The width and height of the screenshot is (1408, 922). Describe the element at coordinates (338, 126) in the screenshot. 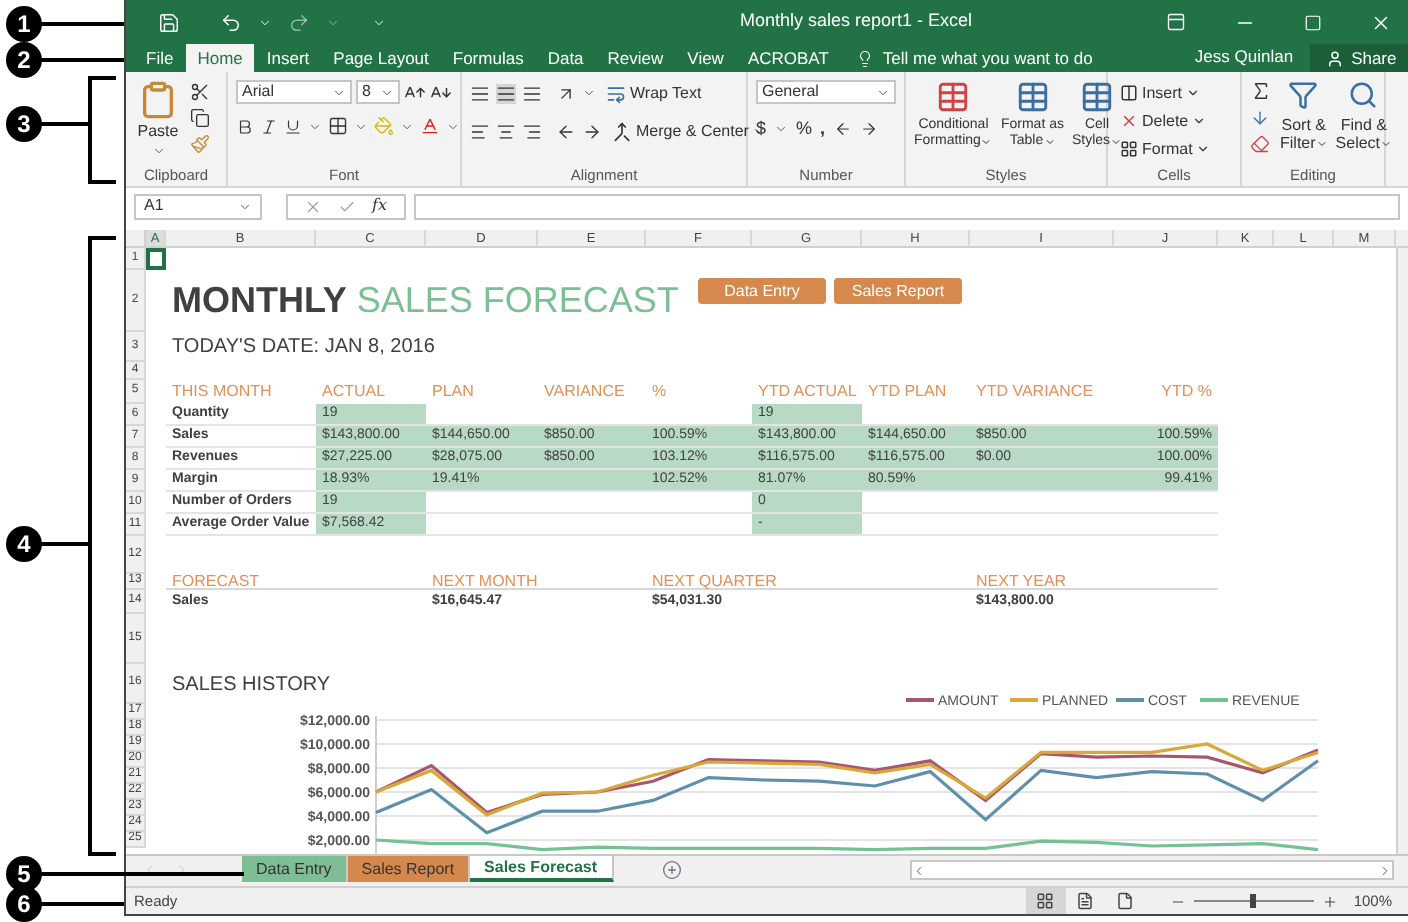

I see `borders-icon` at that location.